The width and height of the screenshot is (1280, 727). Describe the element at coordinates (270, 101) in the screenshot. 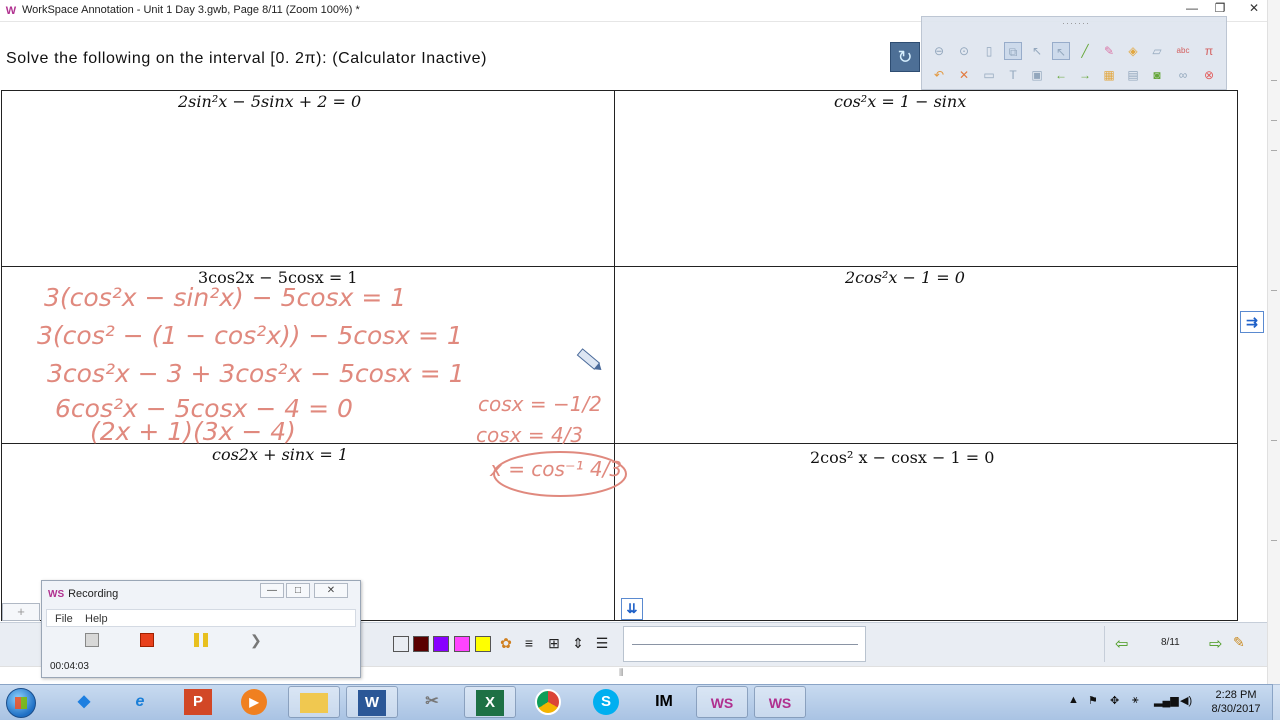

I see `problem-1: 2sin²x − 5sinx + 2 = 0` at that location.